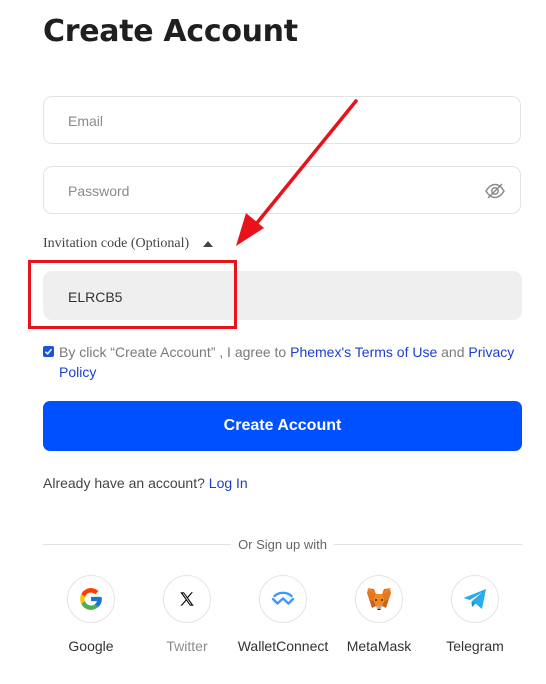 This screenshot has height=684, width=546. What do you see at coordinates (208, 244) in the screenshot?
I see `caret-up-icon` at bounding box center [208, 244].